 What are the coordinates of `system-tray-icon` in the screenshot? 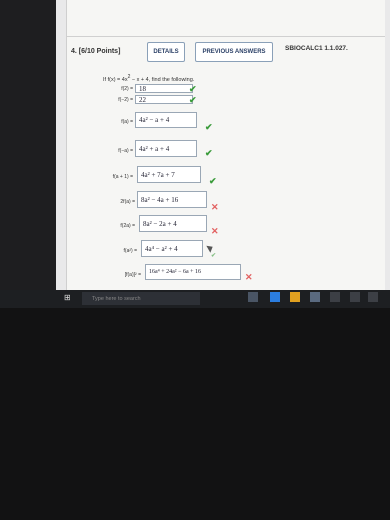 It's located at (373, 297).